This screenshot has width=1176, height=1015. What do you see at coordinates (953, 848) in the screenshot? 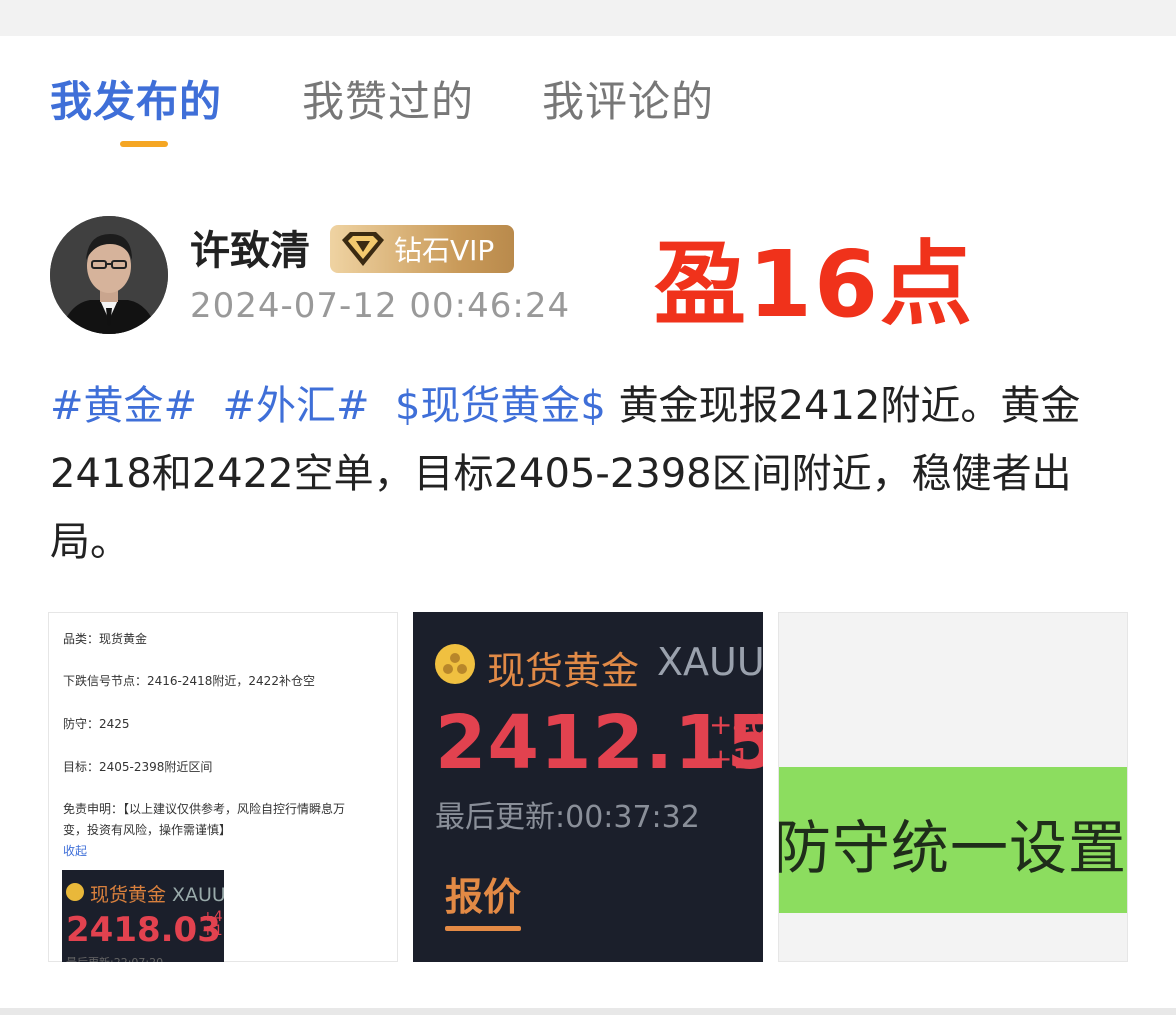
I see `image-caption: 防守统一设置` at bounding box center [953, 848].